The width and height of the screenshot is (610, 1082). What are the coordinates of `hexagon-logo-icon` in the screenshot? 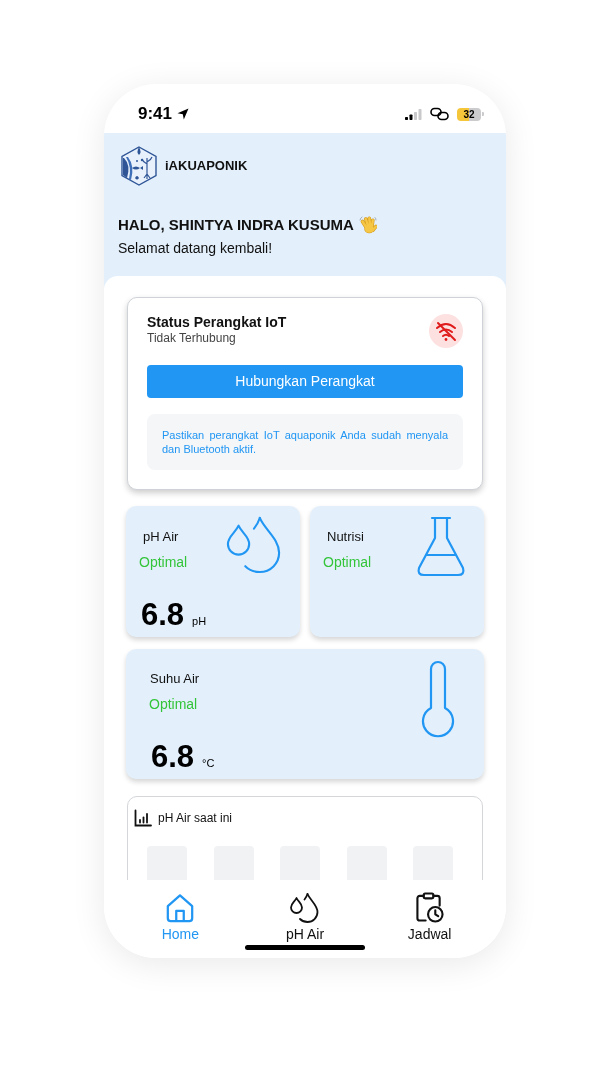 It's located at (139, 166).